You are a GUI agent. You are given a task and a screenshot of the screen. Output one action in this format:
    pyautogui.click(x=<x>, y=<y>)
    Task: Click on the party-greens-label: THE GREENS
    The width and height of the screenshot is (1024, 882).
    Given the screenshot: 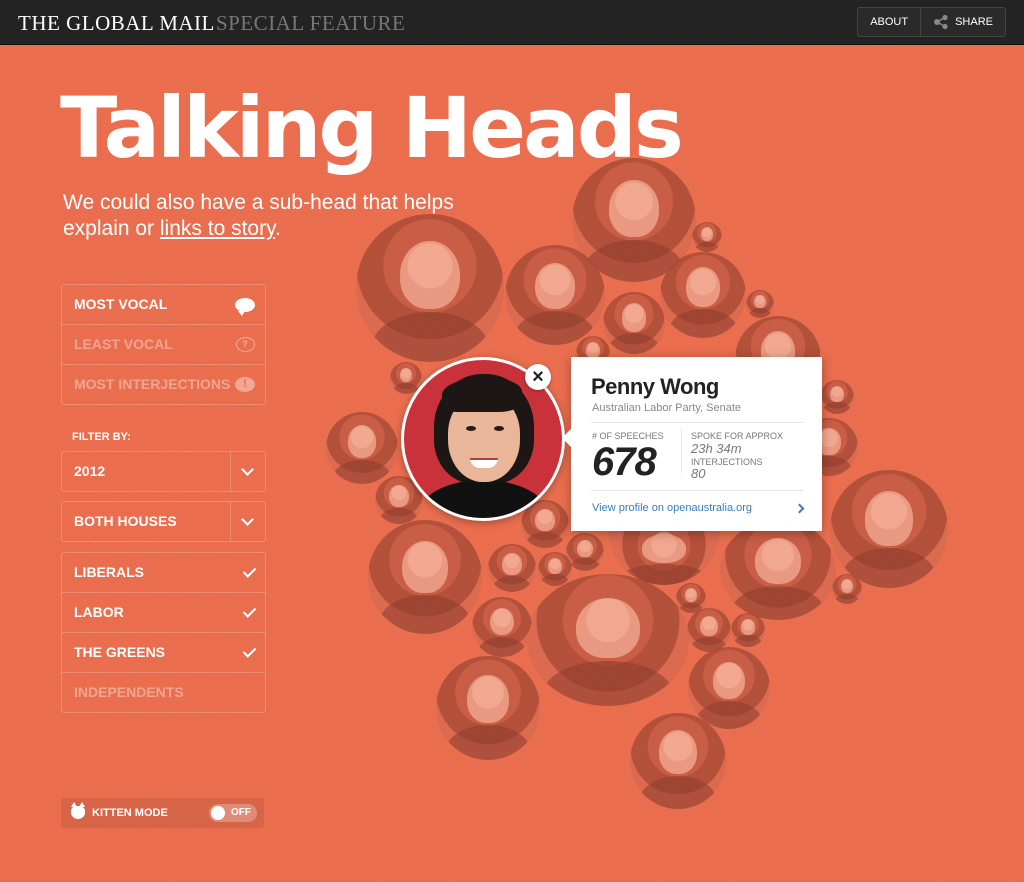 What is the action you would take?
    pyautogui.click(x=120, y=652)
    